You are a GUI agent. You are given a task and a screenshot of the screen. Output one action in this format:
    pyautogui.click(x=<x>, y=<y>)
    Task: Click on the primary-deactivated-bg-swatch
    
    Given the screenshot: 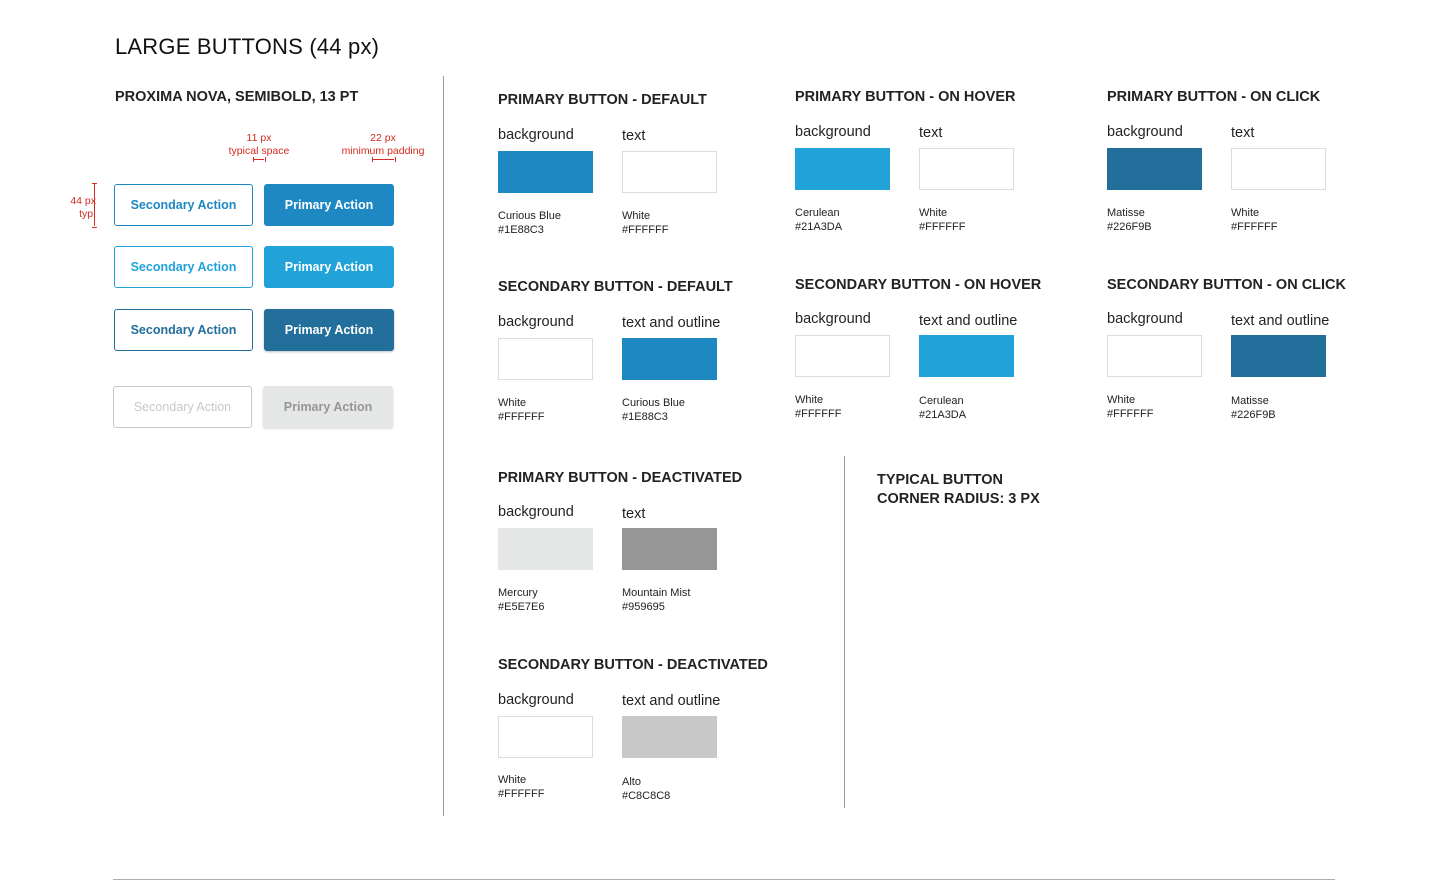 What is the action you would take?
    pyautogui.click(x=545, y=549)
    